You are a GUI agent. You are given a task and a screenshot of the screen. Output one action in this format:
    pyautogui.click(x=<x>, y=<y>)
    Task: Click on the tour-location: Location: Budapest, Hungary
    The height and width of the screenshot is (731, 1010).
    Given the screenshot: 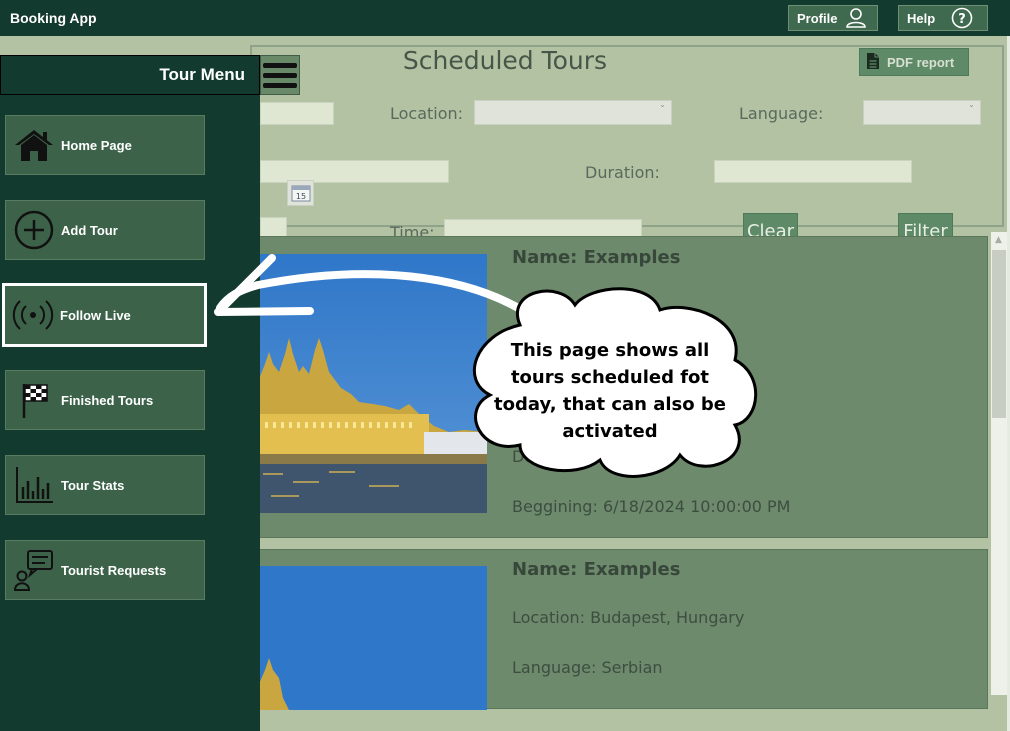 What is the action you would take?
    pyautogui.click(x=628, y=617)
    